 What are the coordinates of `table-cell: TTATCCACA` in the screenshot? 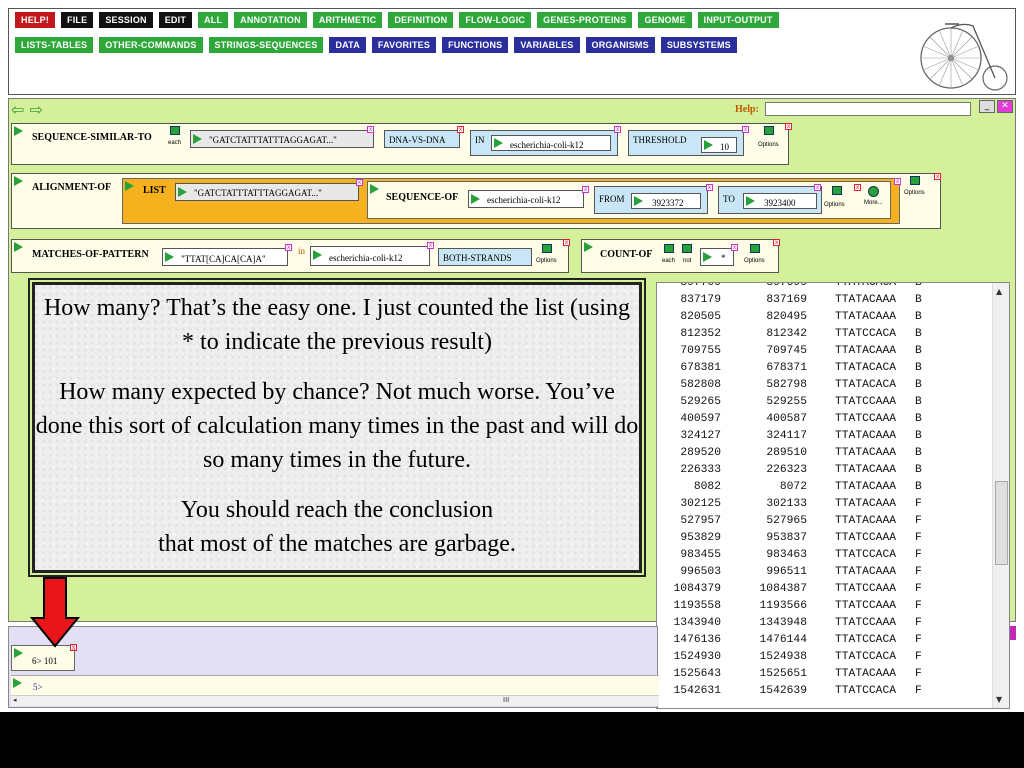 It's located at (866, 691).